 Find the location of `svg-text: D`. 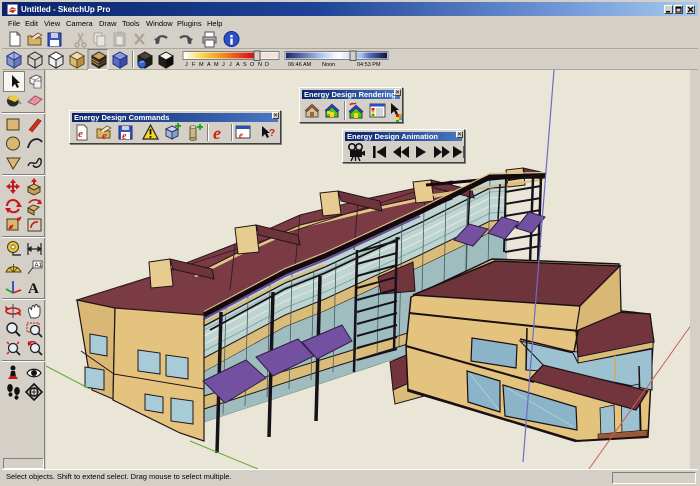

svg-text: D is located at coordinates (267, 65).